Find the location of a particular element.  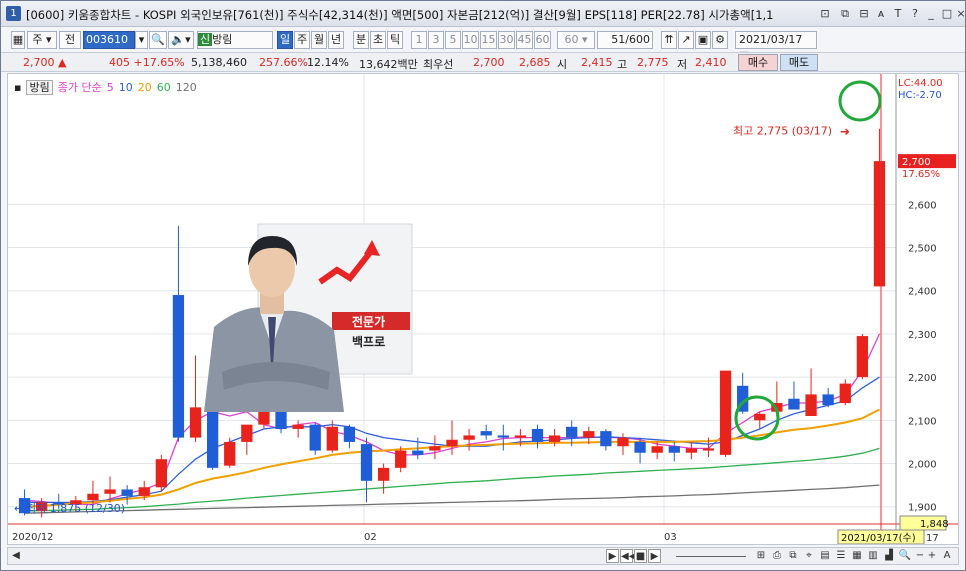

interval-30: 30 is located at coordinates (506, 40).